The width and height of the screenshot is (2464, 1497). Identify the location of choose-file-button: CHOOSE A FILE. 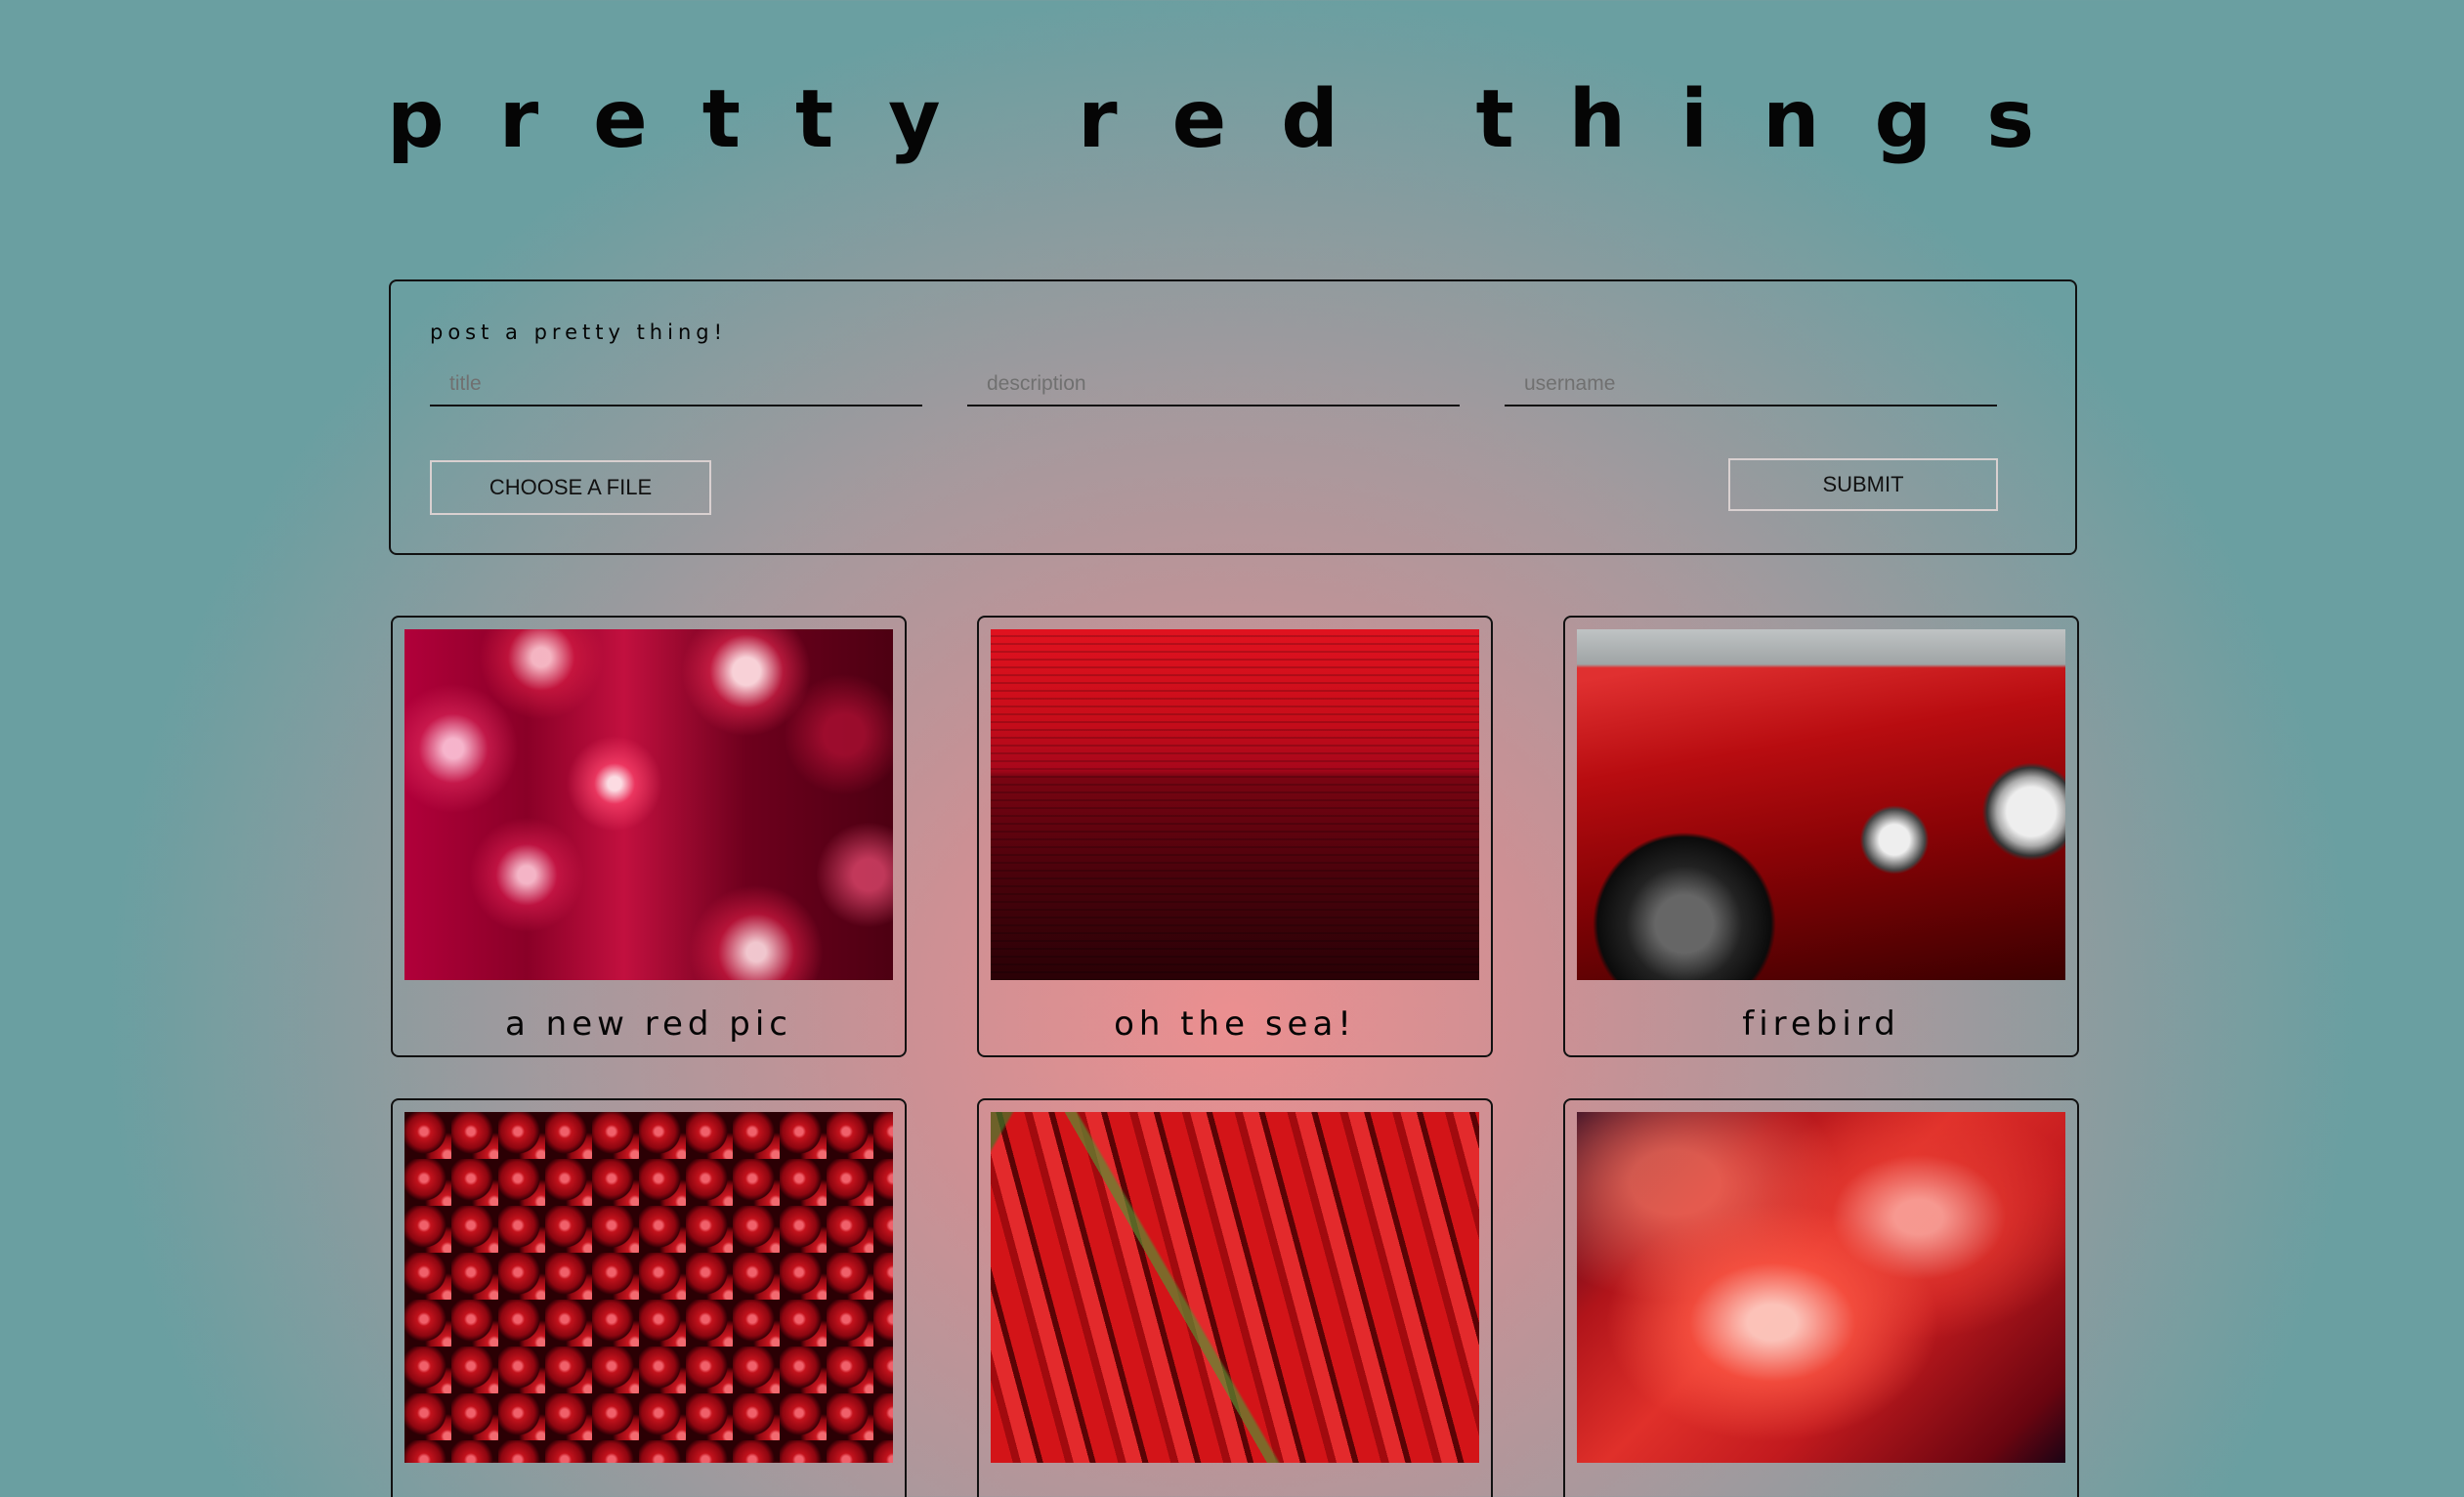
(571, 487).